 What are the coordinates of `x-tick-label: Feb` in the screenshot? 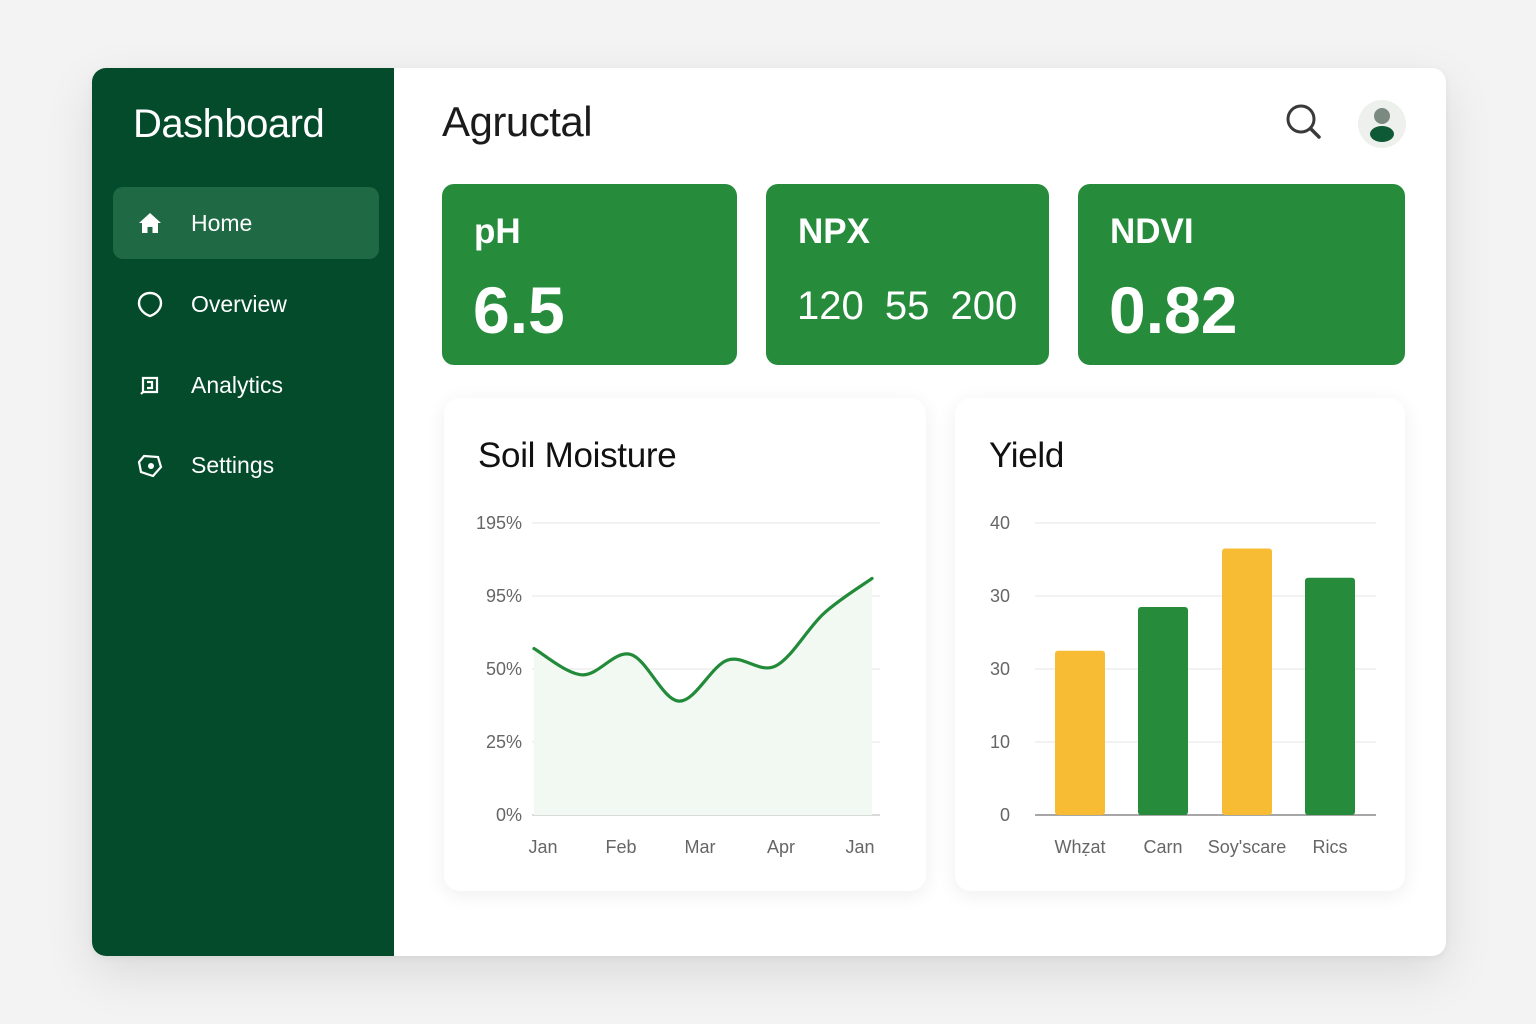 It's located at (620, 847).